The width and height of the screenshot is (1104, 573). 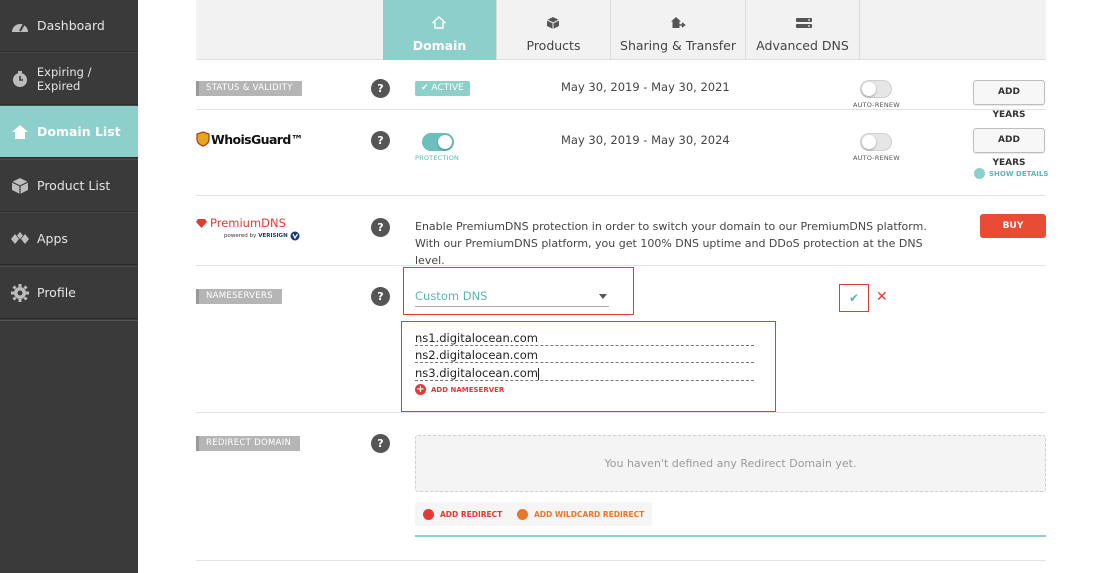 I want to click on add-redirect-button: ADD REDIRECT, so click(x=463, y=514).